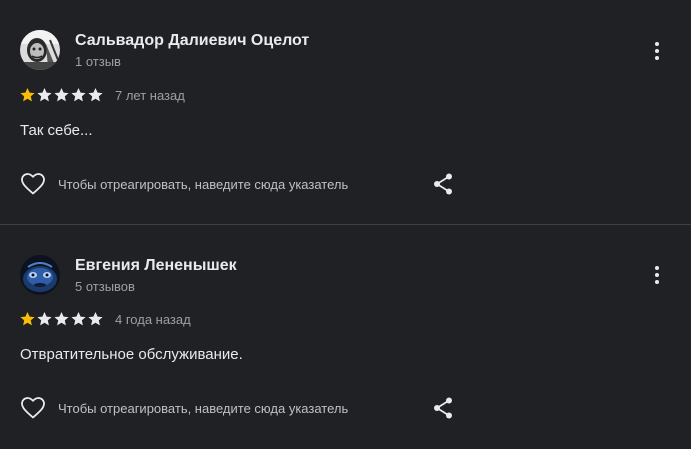 The image size is (691, 449). Describe the element at coordinates (131, 354) in the screenshot. I see `review-text: Отвратительное обслуживание.` at that location.